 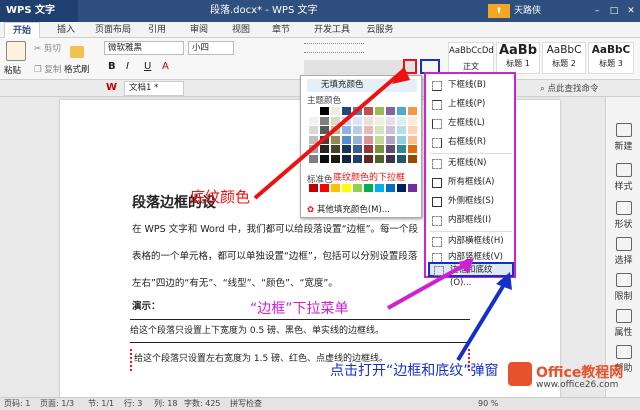 I want to click on bold-button: B, so click(x=112, y=66).